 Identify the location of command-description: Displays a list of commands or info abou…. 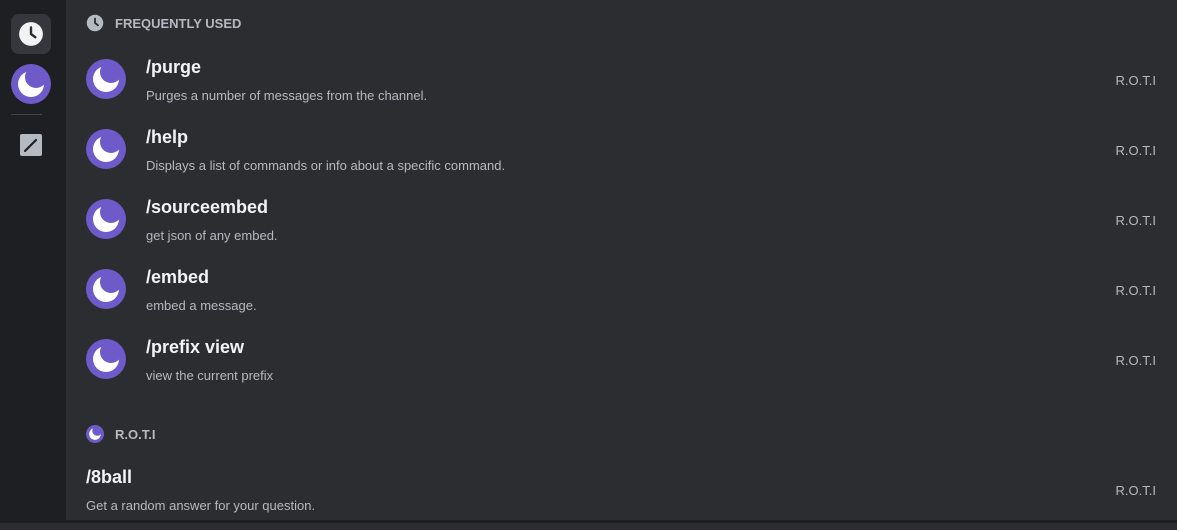
(326, 165).